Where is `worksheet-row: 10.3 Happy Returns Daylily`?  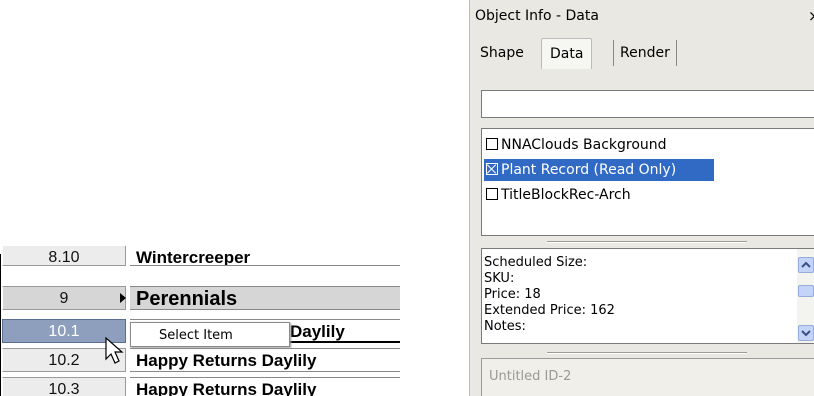 worksheet-row: 10.3 Happy Returns Daylily is located at coordinates (201, 386).